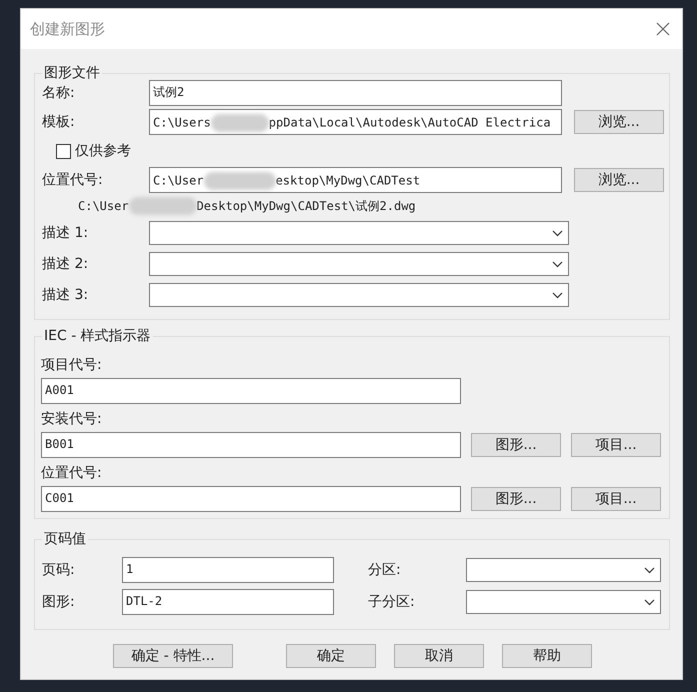 The width and height of the screenshot is (697, 692). I want to click on input-field: B001, so click(251, 445).